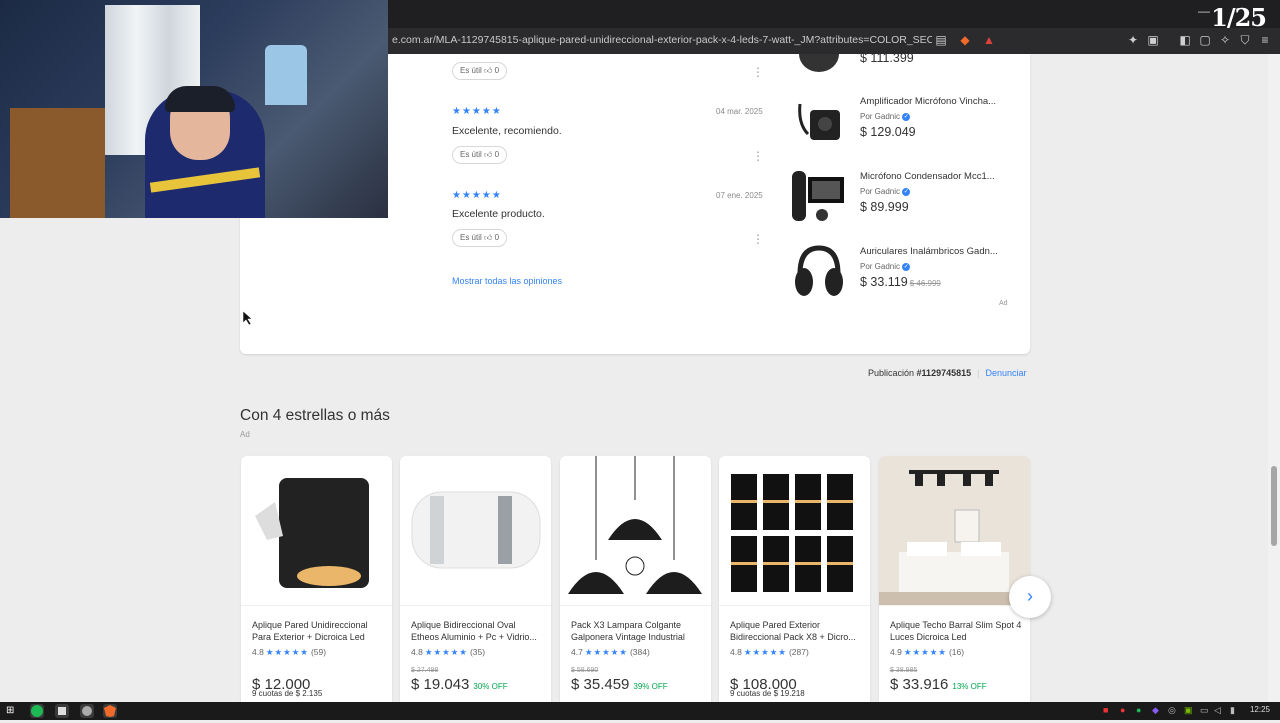 This screenshot has width=1280, height=723. What do you see at coordinates (459, 684) in the screenshot?
I see `product-price: $ 19.043 30% OFF` at bounding box center [459, 684].